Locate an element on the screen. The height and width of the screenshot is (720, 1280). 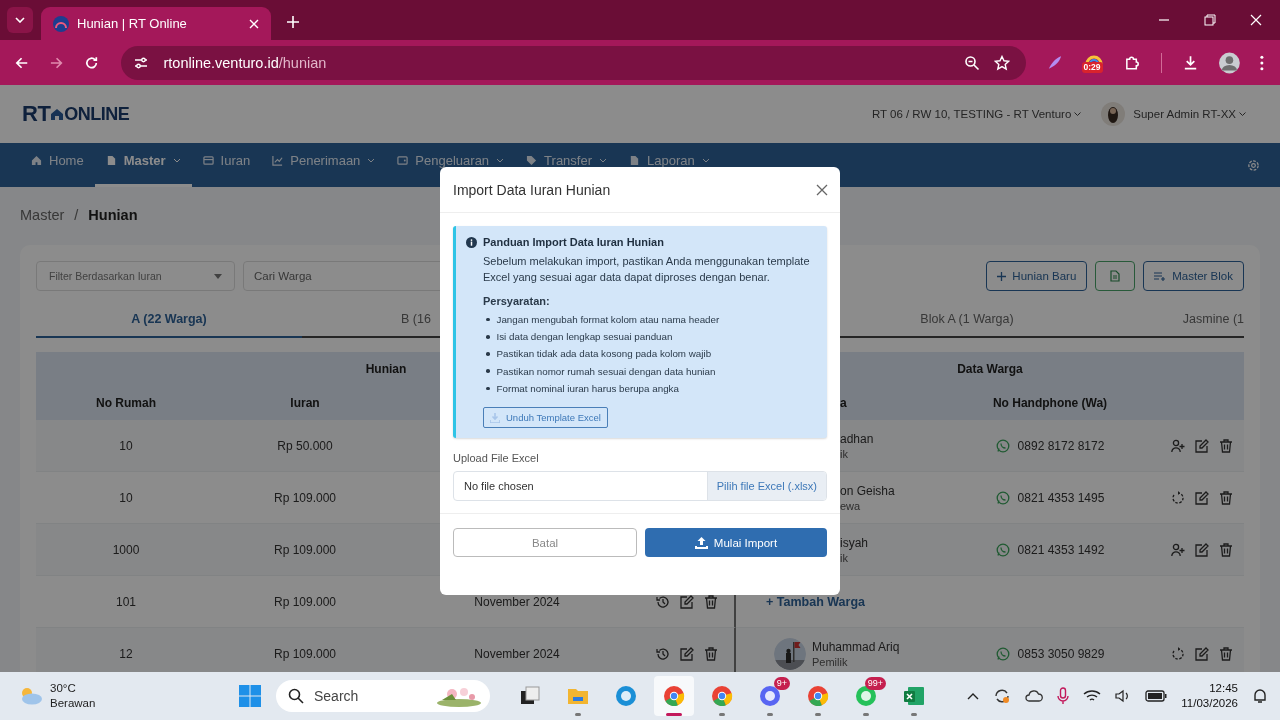
history-icon is located at coordinates (663, 601).